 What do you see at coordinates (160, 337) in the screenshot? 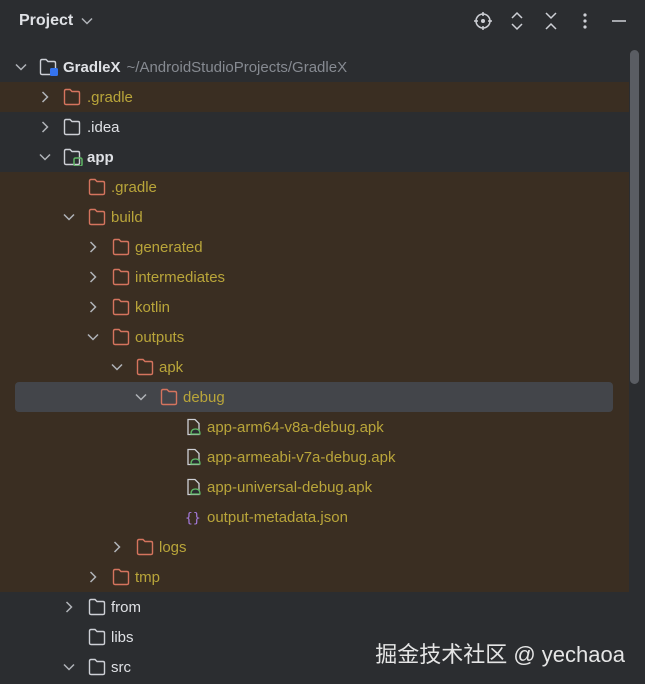
I see `tree-label: outputs` at bounding box center [160, 337].